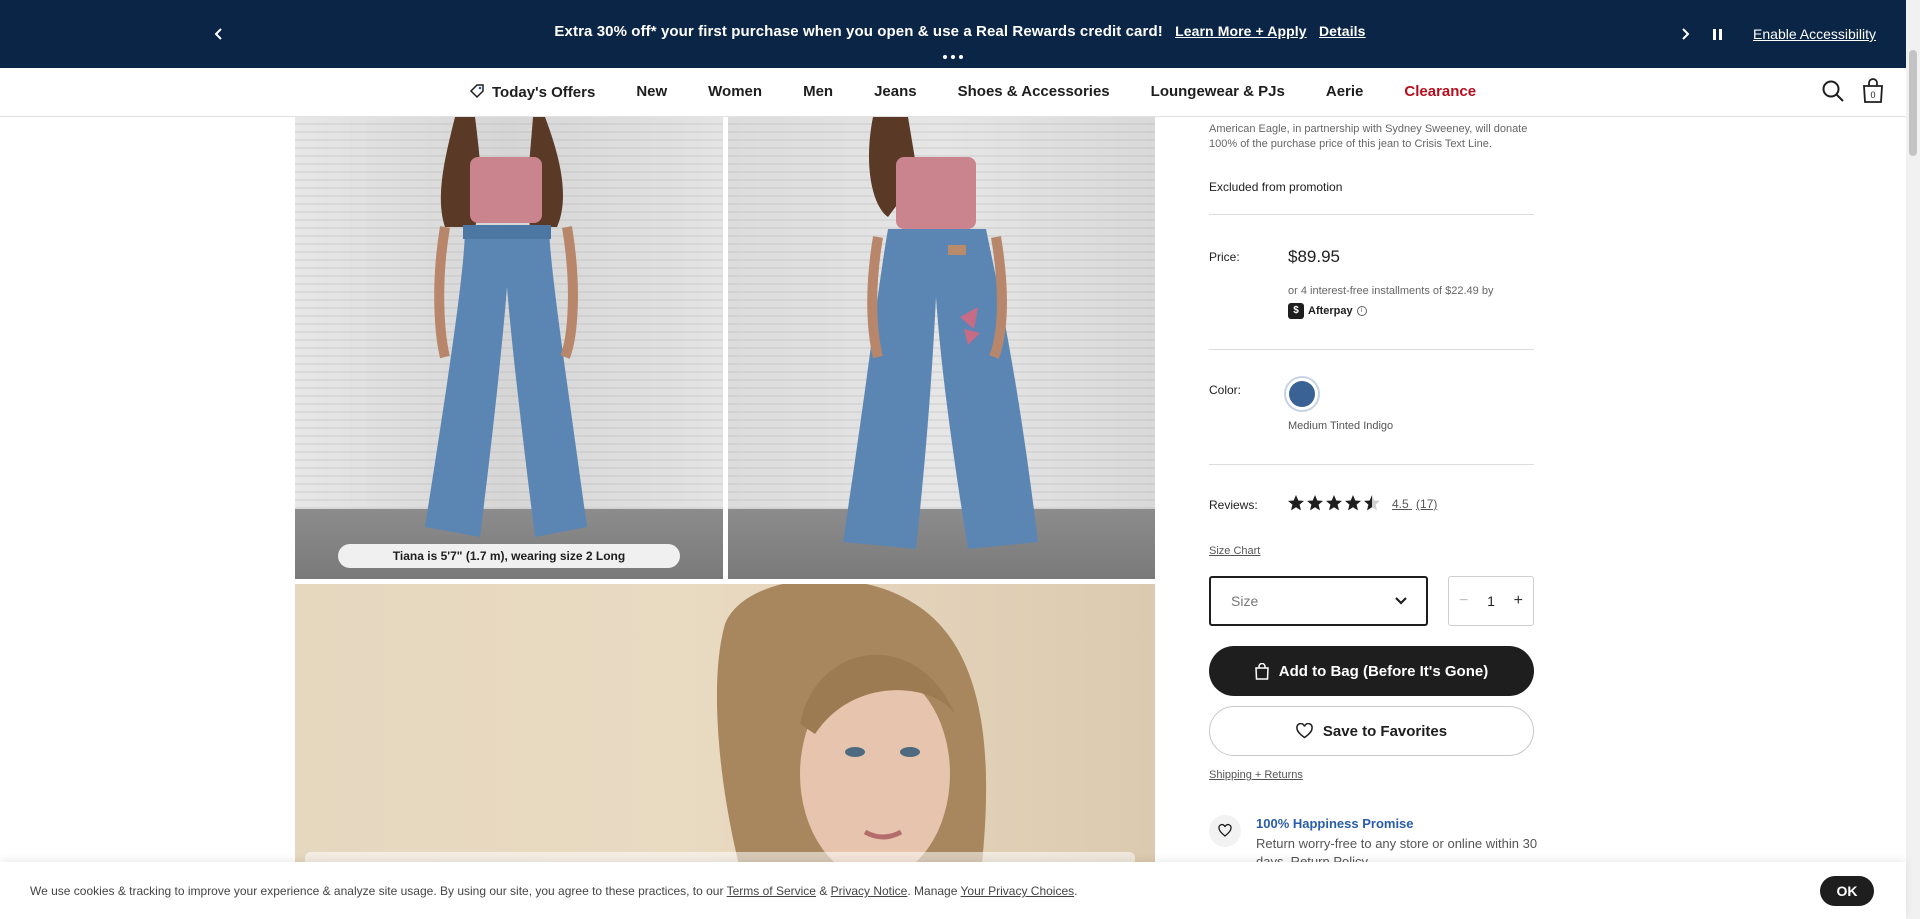 The image size is (1920, 919). I want to click on add-to-bag-button: Add to Bag (Before It's Gone), so click(1371, 671).